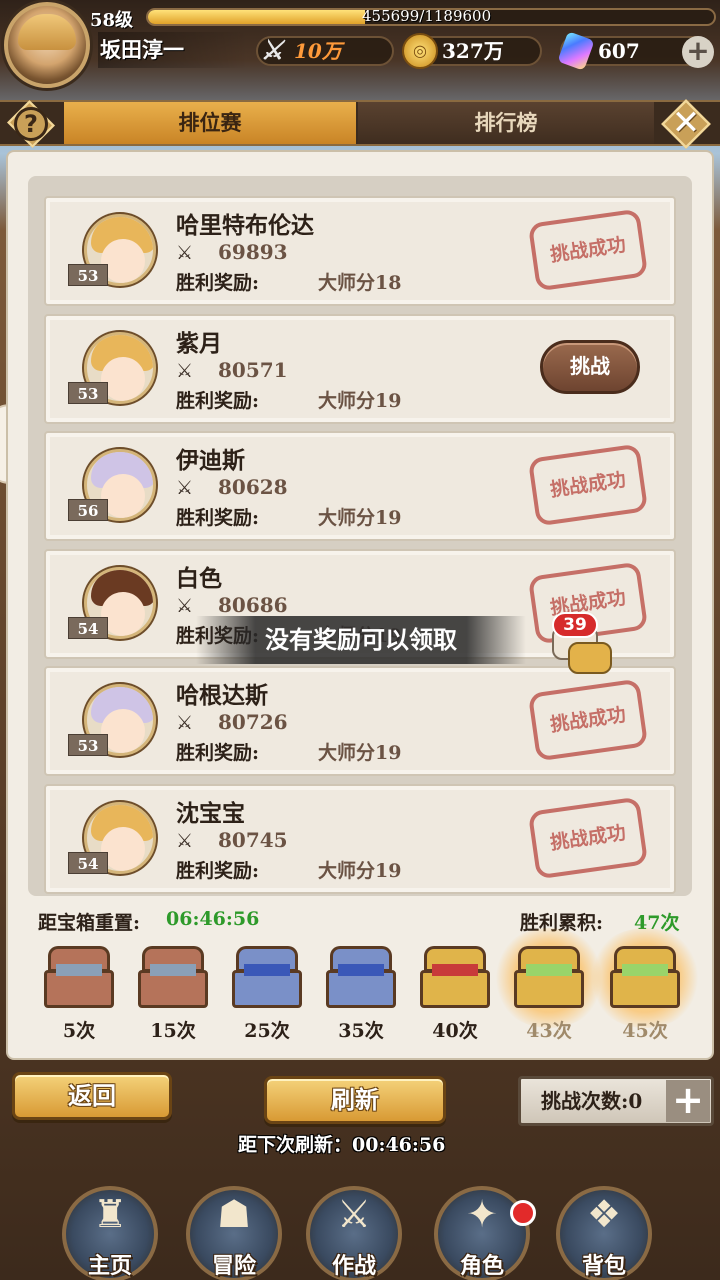  What do you see at coordinates (253, 604) in the screenshot?
I see `opponent-power: 80686` at bounding box center [253, 604].